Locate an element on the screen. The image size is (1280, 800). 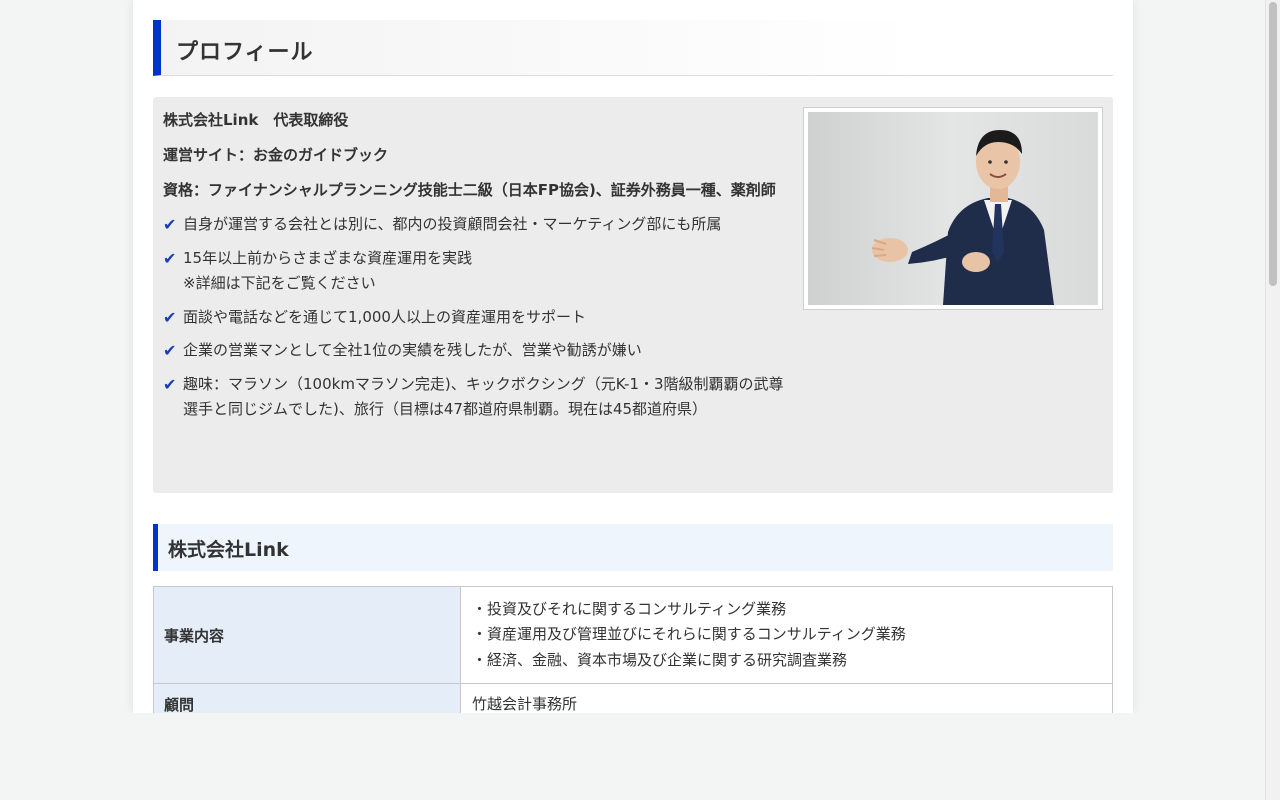
profile-point: ✔ 面談や電話などを通じて1,000人以上の資産運用をサポート is located at coordinates (474, 318).